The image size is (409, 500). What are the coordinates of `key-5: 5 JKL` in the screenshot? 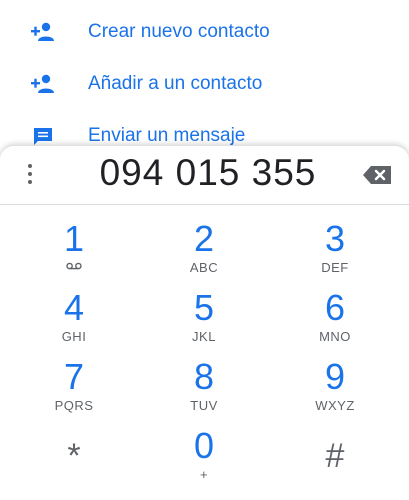 It's located at (204, 321).